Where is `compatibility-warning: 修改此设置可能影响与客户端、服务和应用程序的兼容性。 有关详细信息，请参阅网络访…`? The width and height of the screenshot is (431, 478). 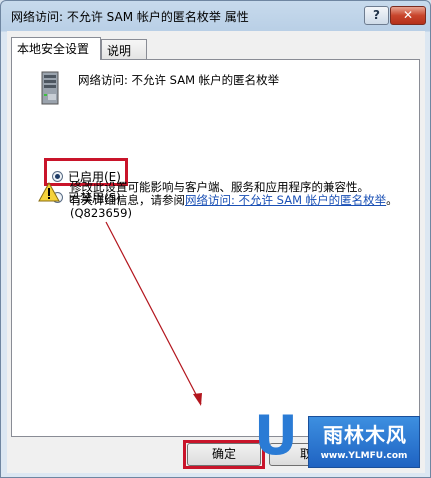 compatibility-warning: 修改此设置可能影响与客户端、服务和应用程序的兼容性。 有关详细信息，请参阅网络访… is located at coordinates (235, 200).